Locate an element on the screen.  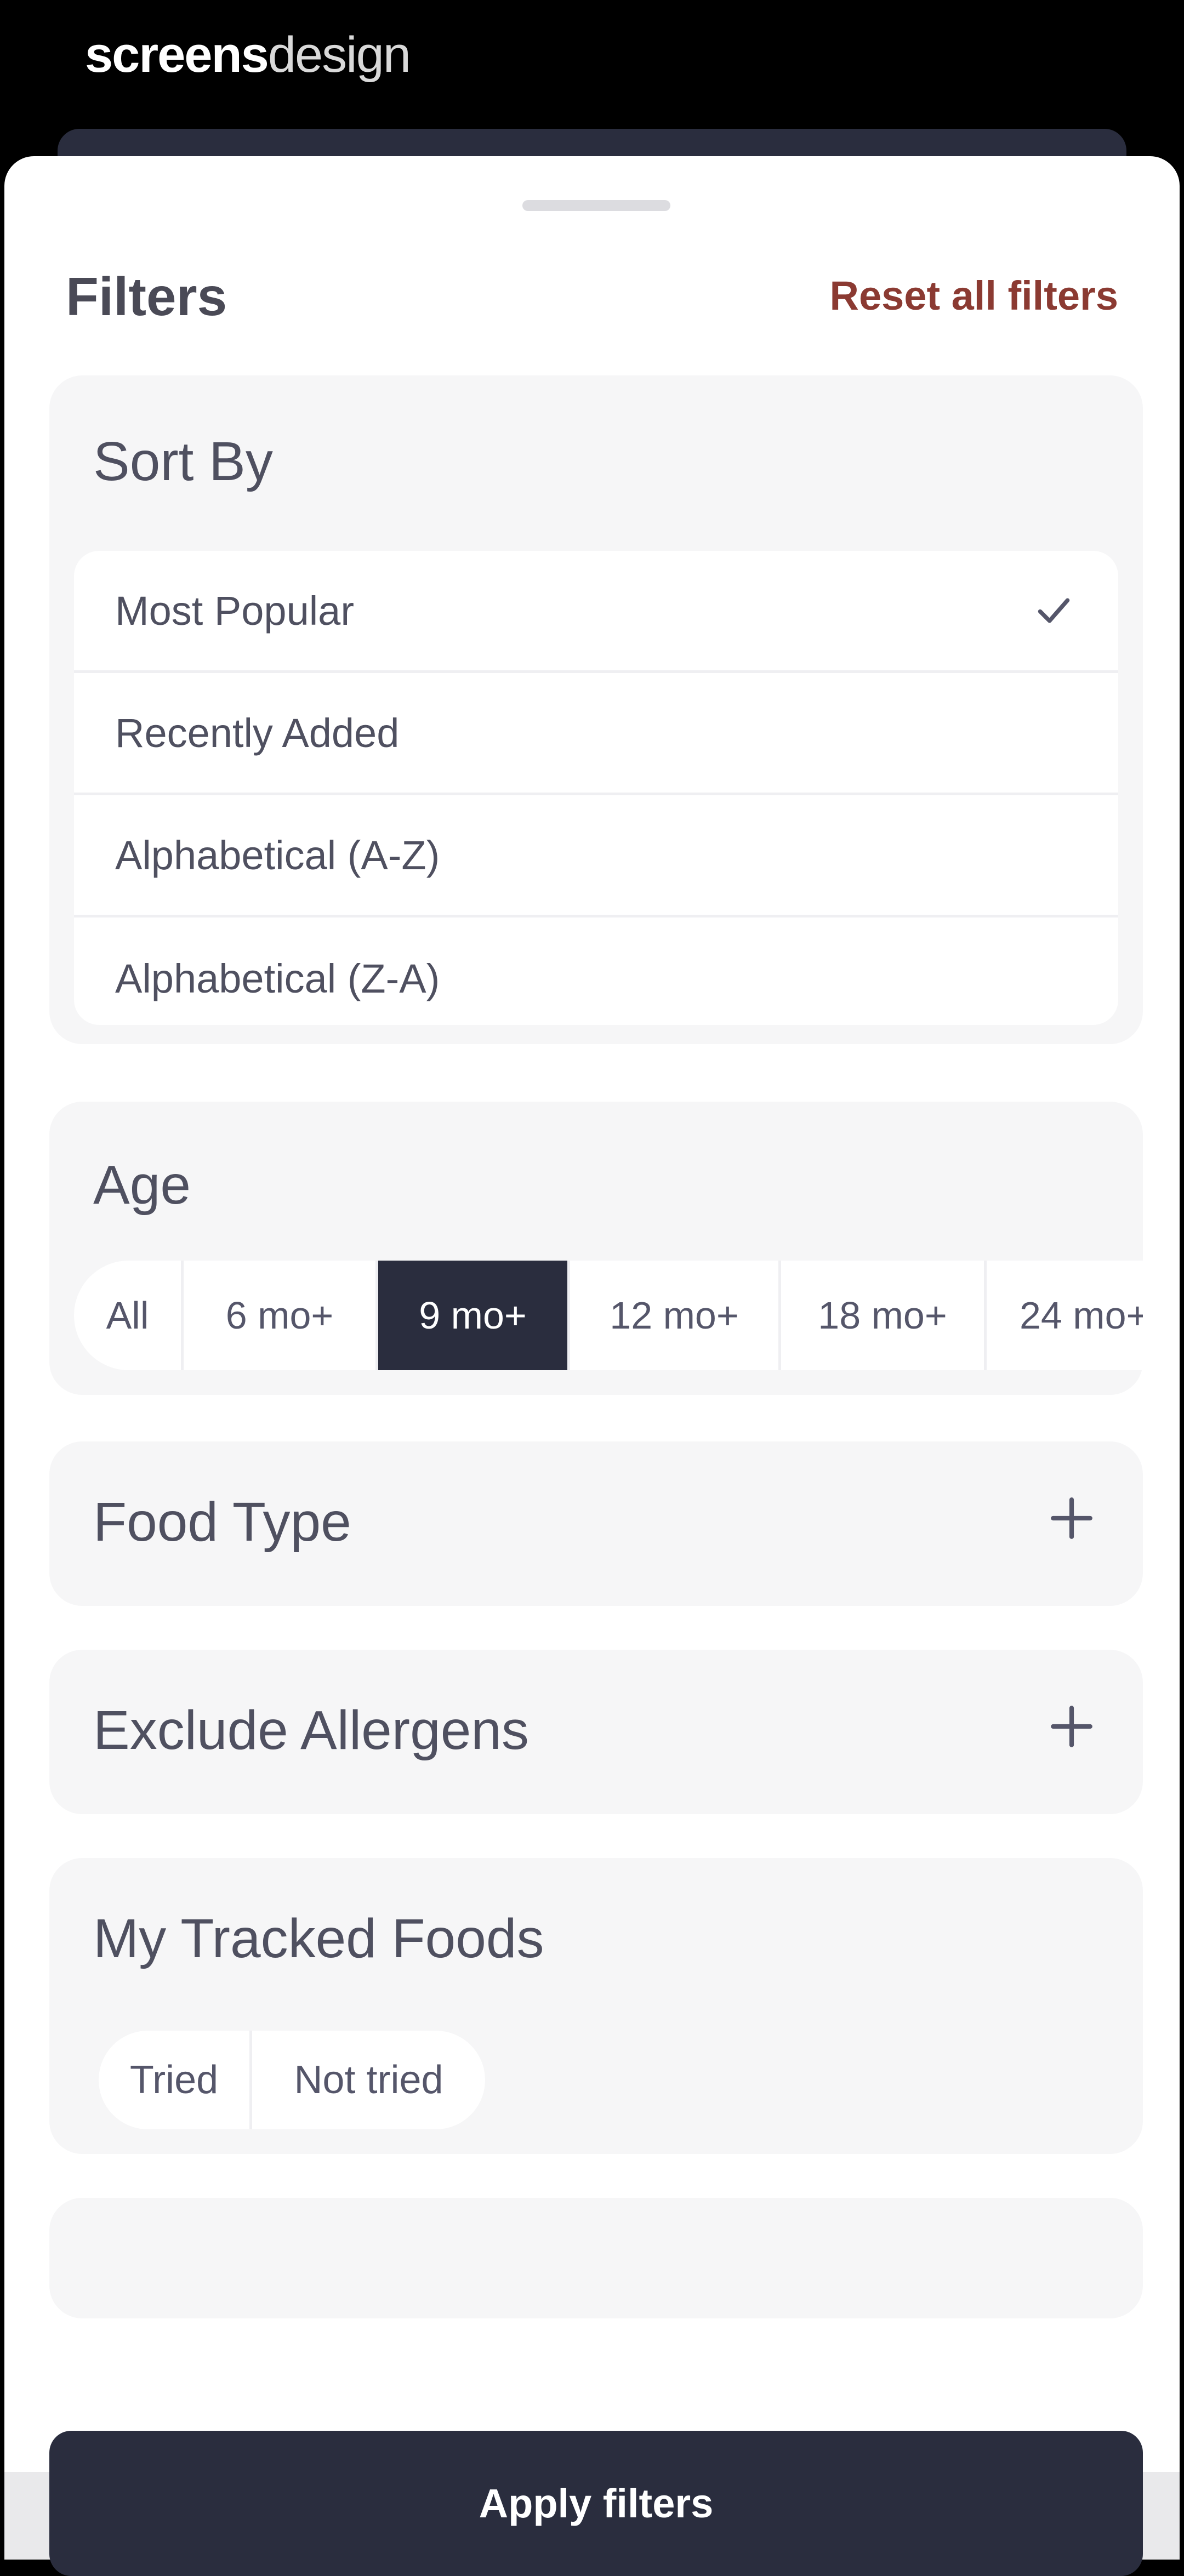
brand-logo-part1: screens is located at coordinates (177, 55).